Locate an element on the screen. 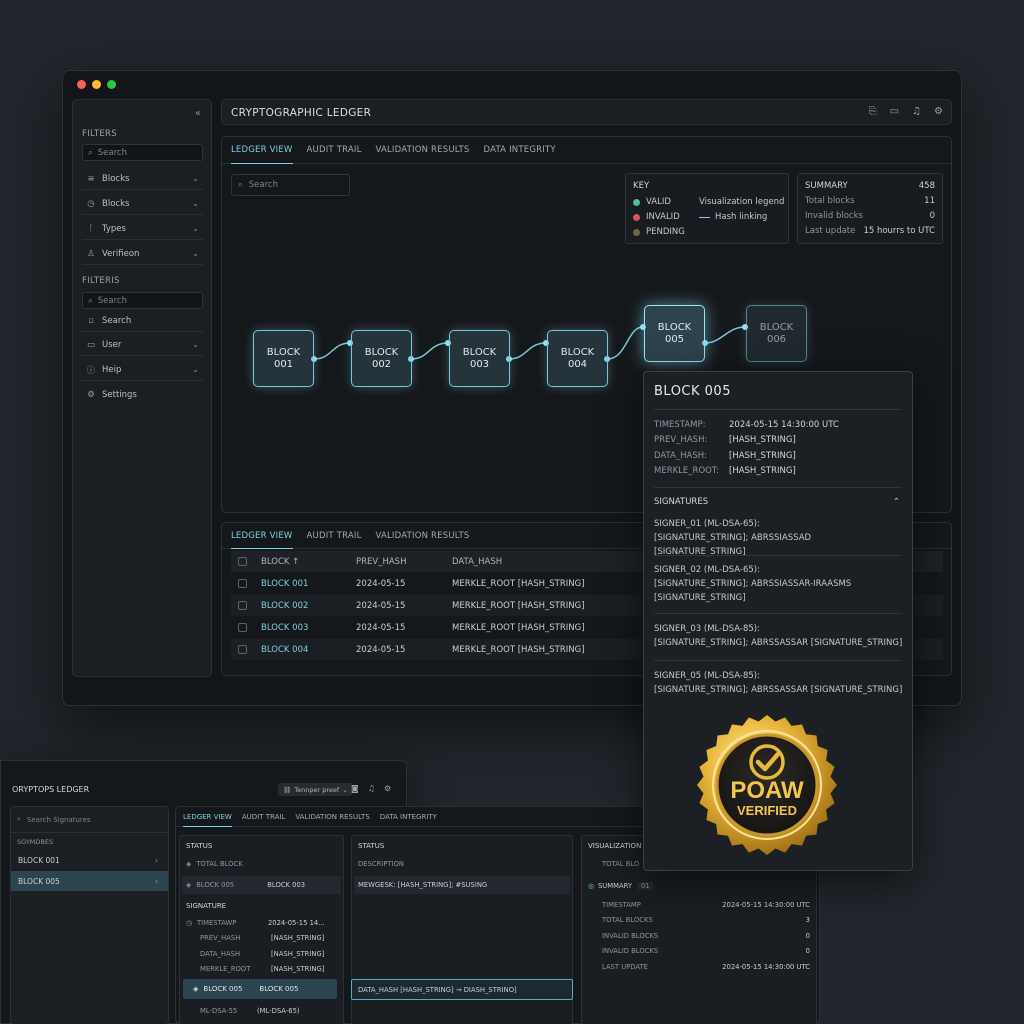 The width and height of the screenshot is (1024, 1024). secondary-item-label: BLOCK 001 is located at coordinates (39, 860).